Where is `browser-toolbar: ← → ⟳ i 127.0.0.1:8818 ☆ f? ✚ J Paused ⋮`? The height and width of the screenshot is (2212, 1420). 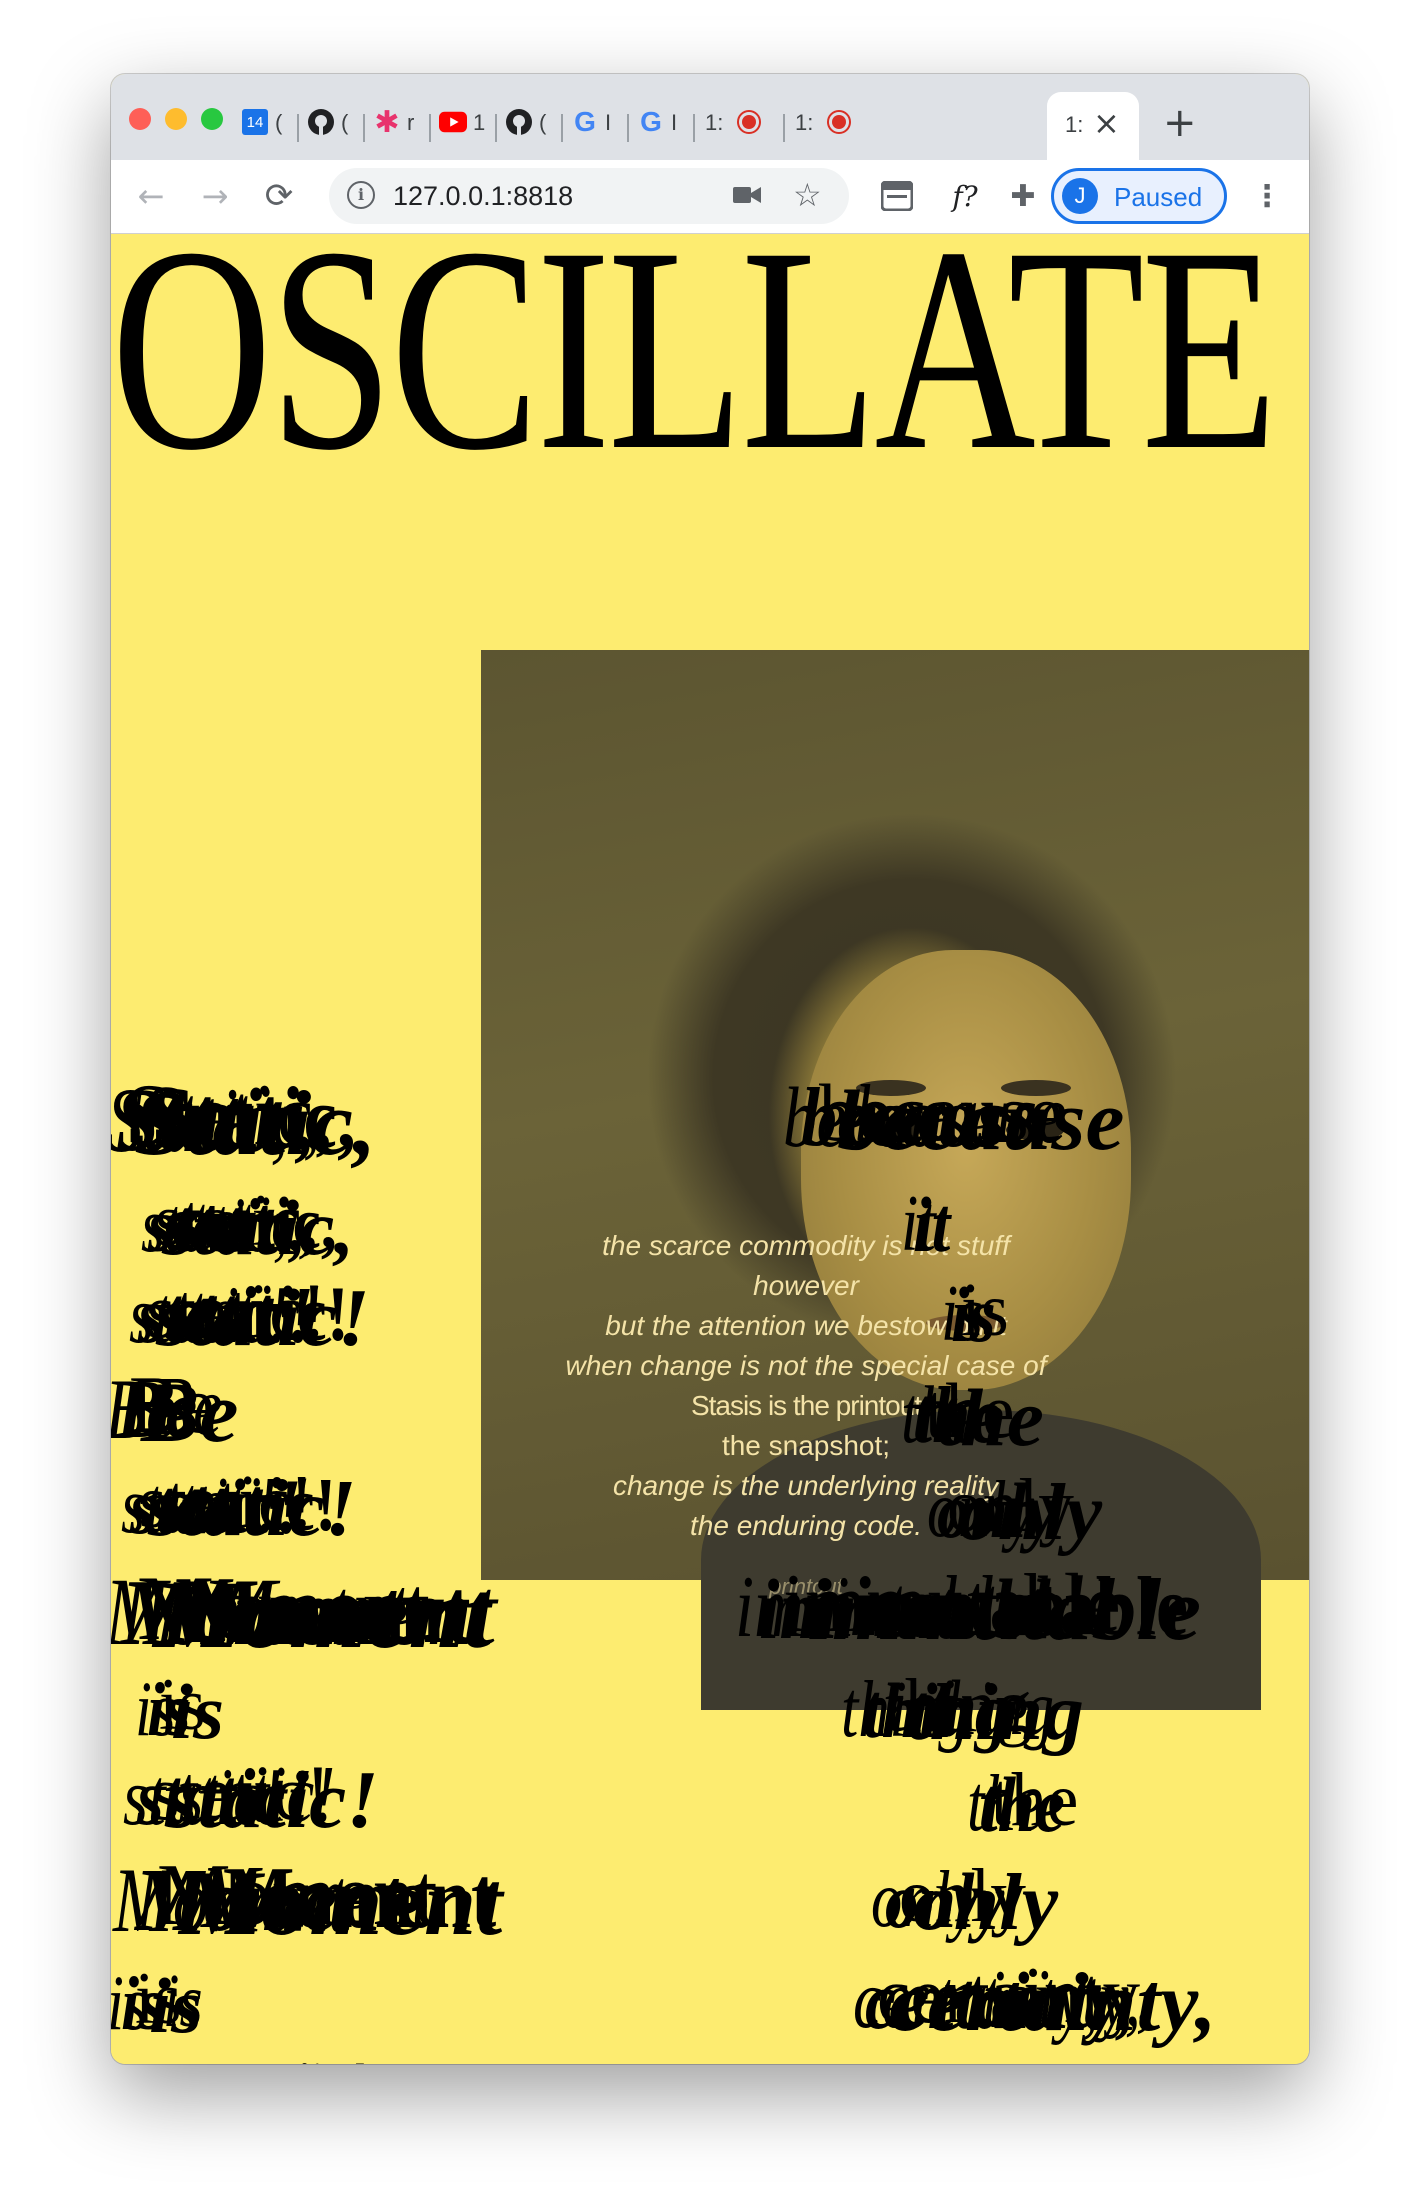 browser-toolbar: ← → ⟳ i 127.0.0.1:8818 ☆ f? ✚ J Paused ⋮ is located at coordinates (710, 197).